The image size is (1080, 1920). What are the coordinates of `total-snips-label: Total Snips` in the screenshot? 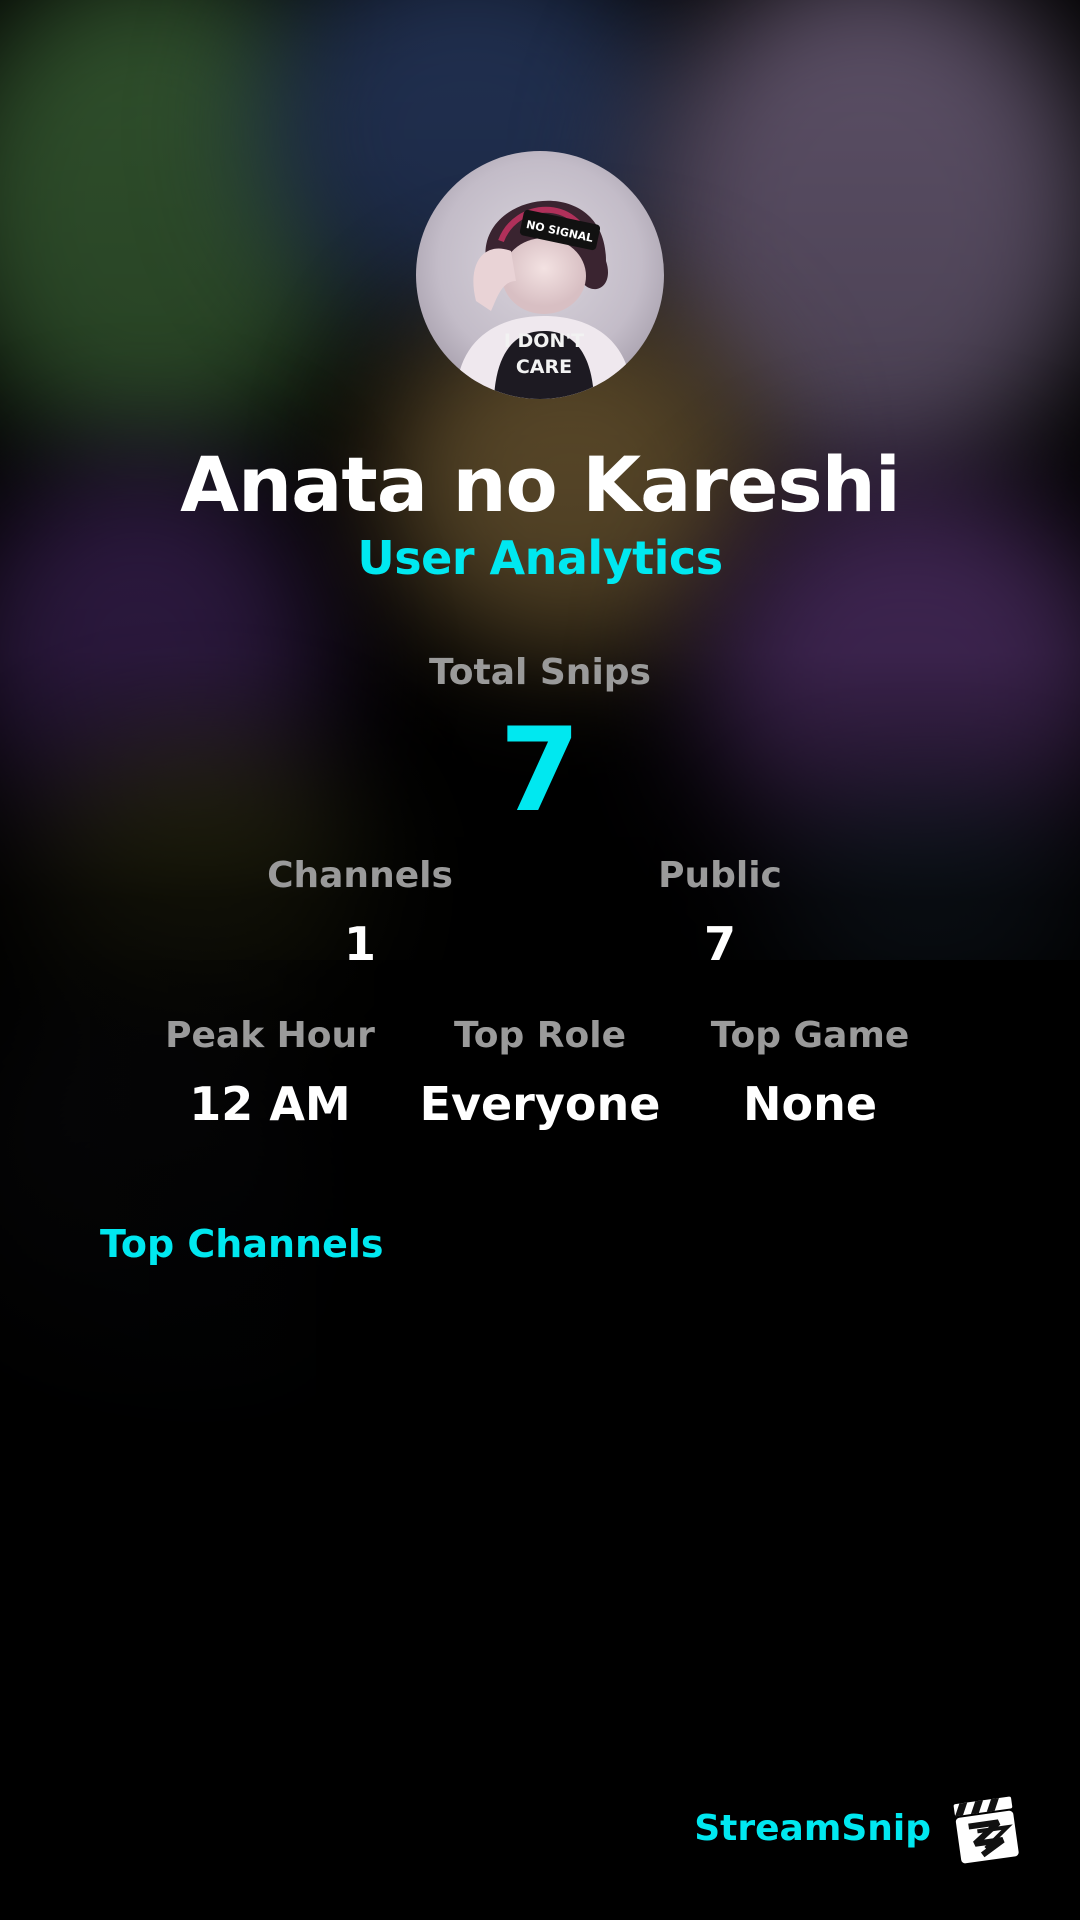 It's located at (540, 672).